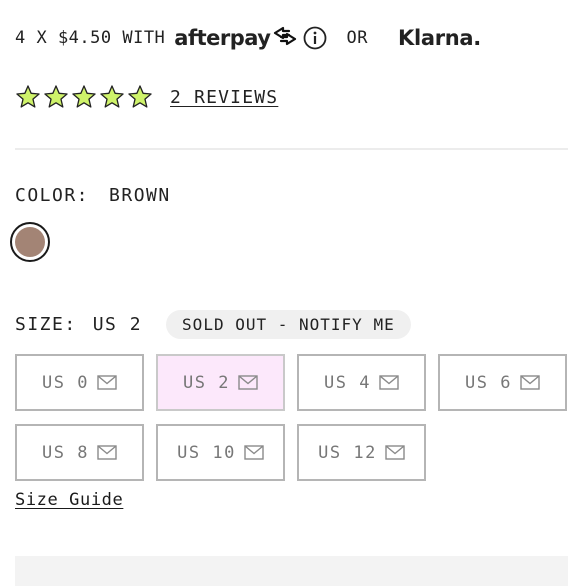 This screenshot has width=580, height=586. Describe the element at coordinates (288, 324) in the screenshot. I see `sold-out-notify-badge: SOLD OUT - NOTIFY ME` at that location.